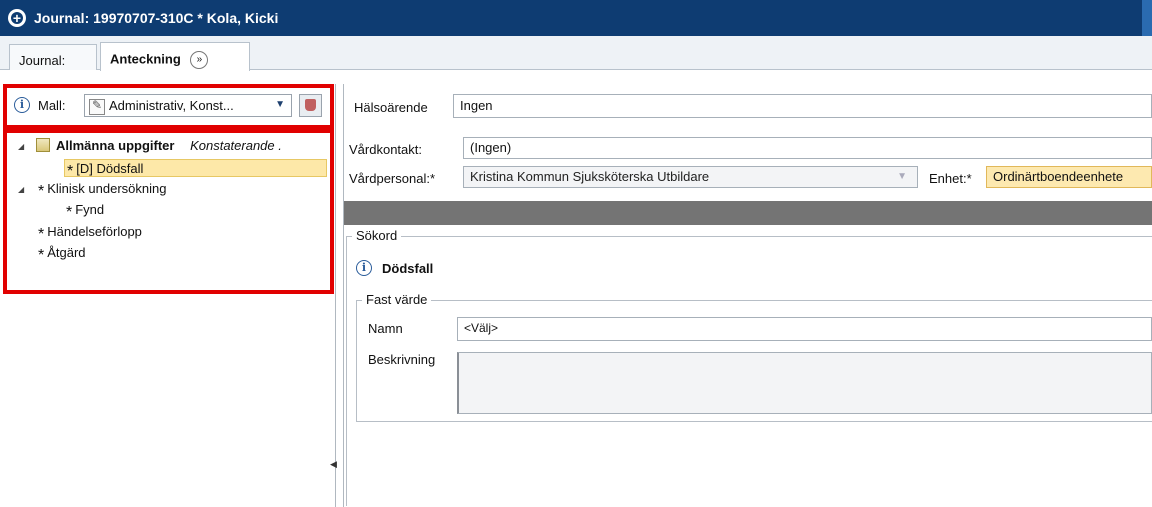  I want to click on tree-node-label: [D] Dödsfall, so click(110, 168).